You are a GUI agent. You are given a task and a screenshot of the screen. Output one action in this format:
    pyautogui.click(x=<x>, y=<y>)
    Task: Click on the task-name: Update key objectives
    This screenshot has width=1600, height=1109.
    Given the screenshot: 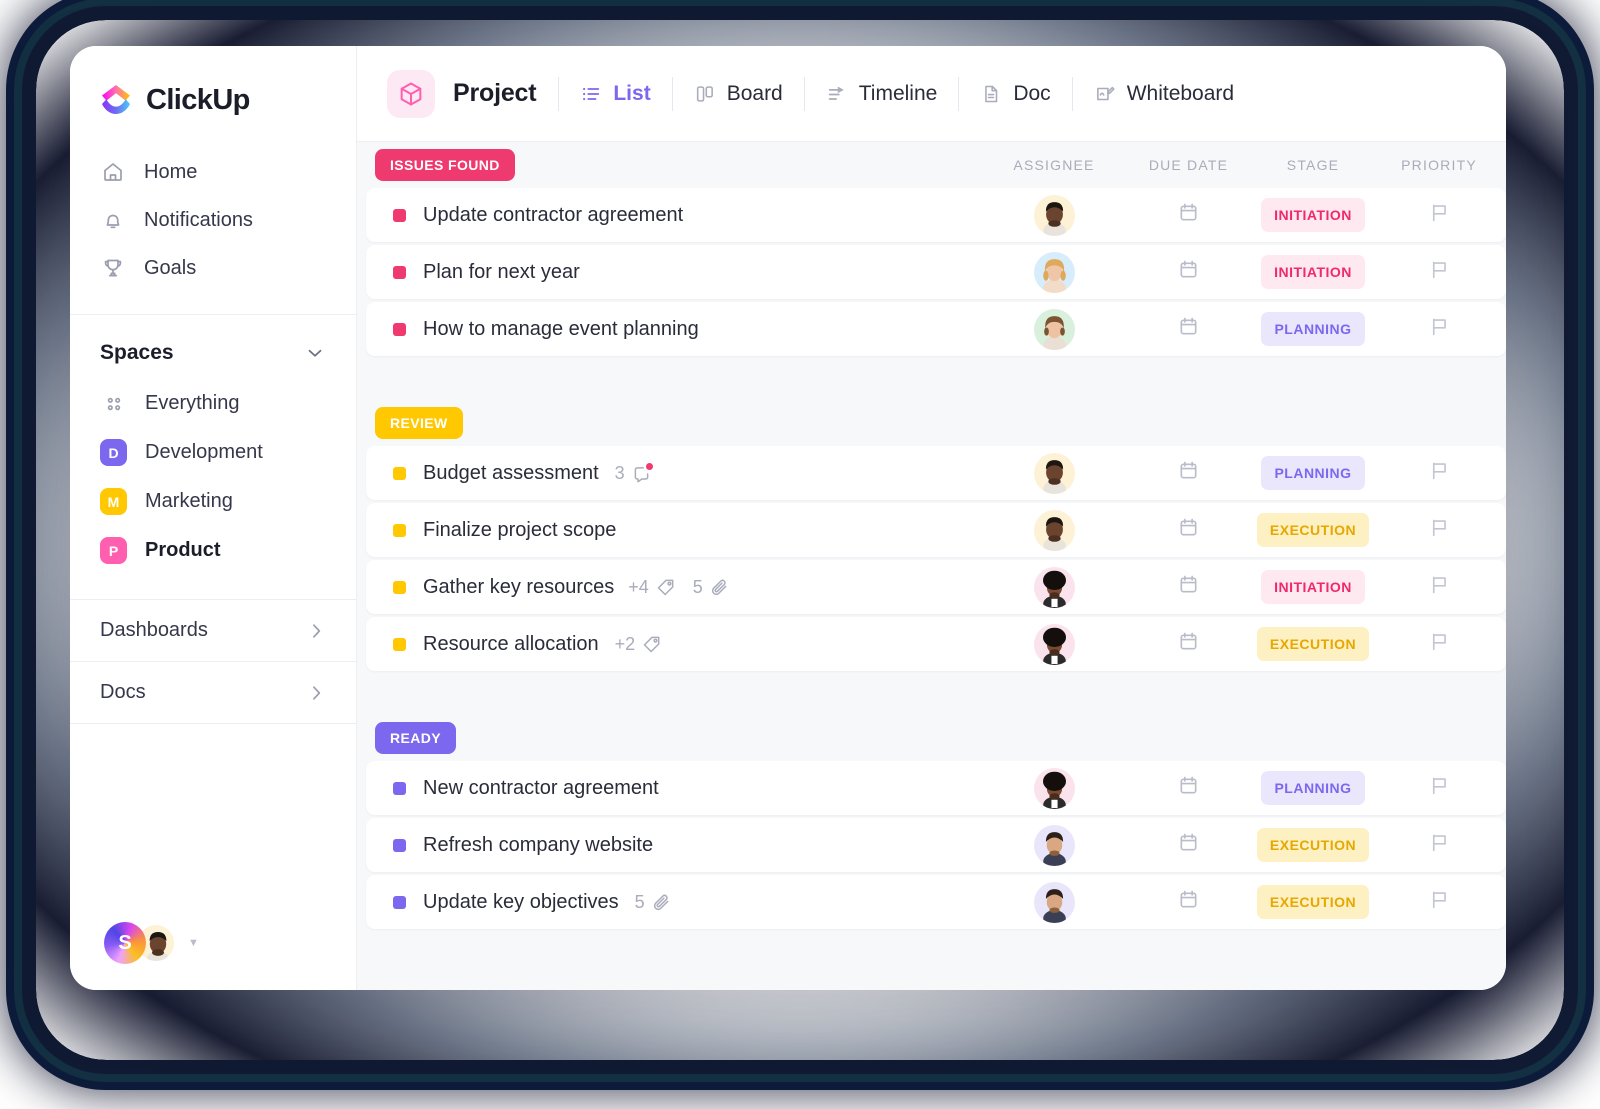 What is the action you would take?
    pyautogui.click(x=521, y=901)
    